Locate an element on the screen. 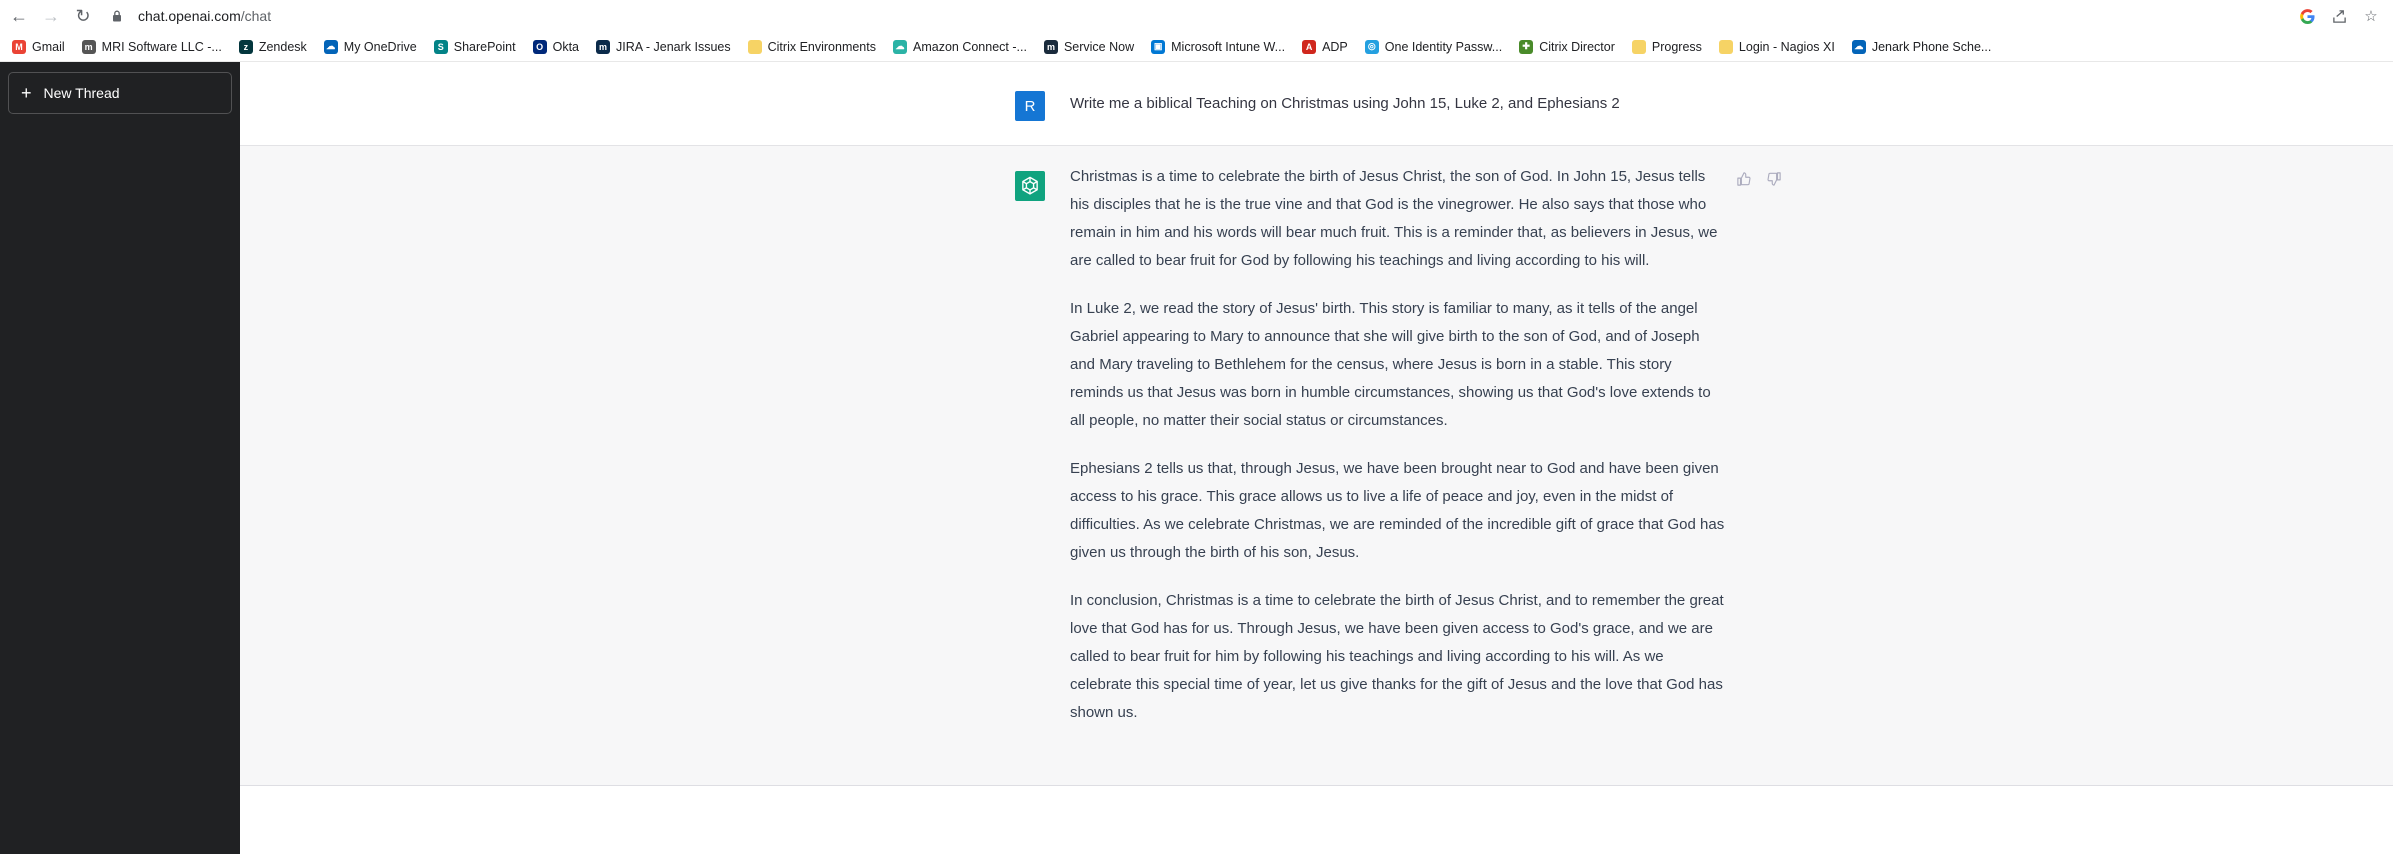 The width and height of the screenshot is (2393, 854). thumbs-down-icon is located at coordinates (1774, 179).